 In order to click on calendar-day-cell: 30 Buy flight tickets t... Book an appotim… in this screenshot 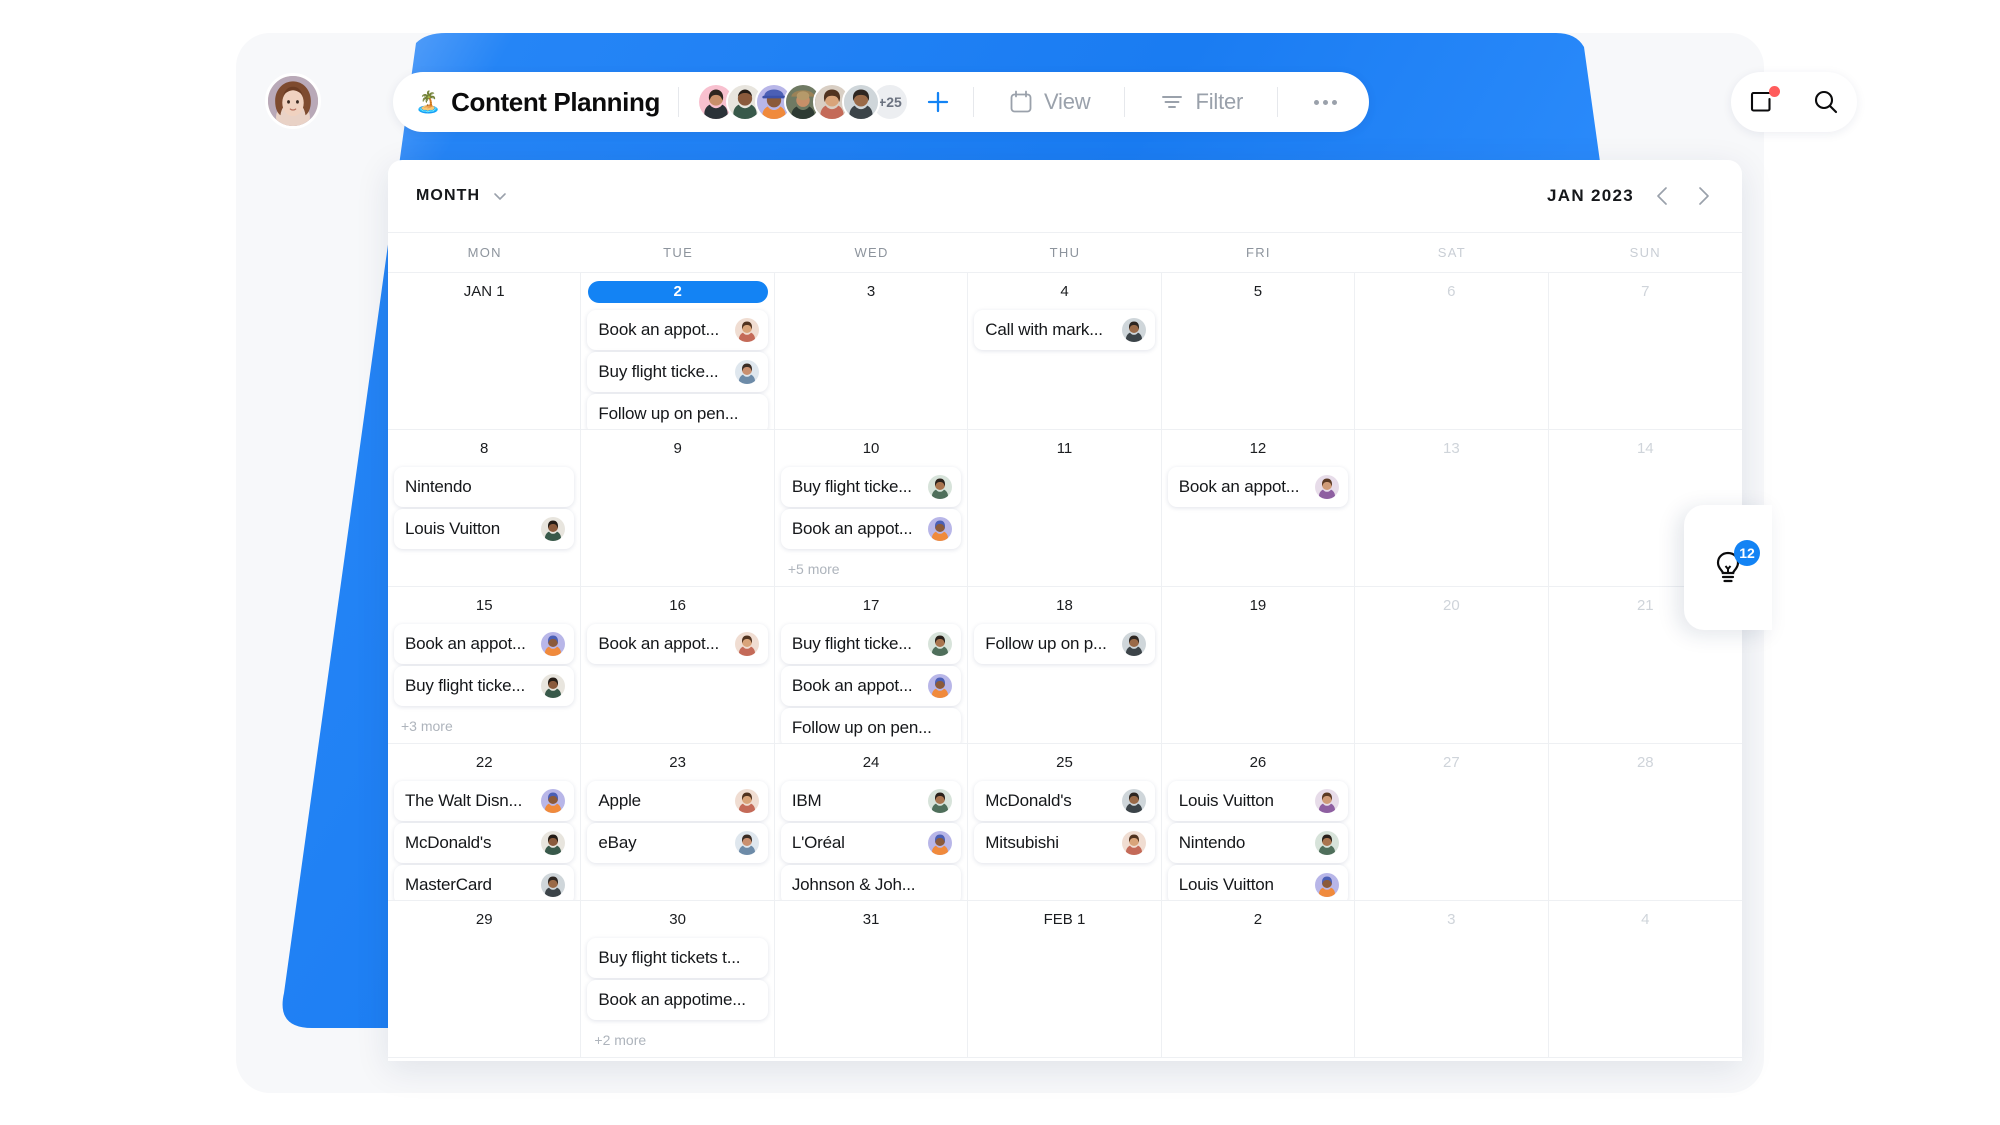, I will do `click(678, 979)`.